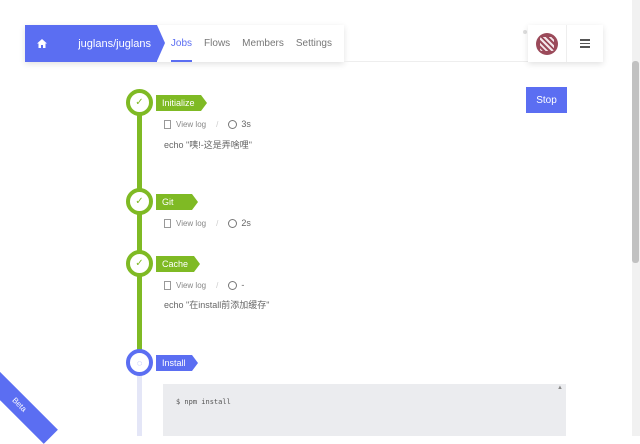 The height and width of the screenshot is (444, 640). I want to click on home-button, so click(42, 43).